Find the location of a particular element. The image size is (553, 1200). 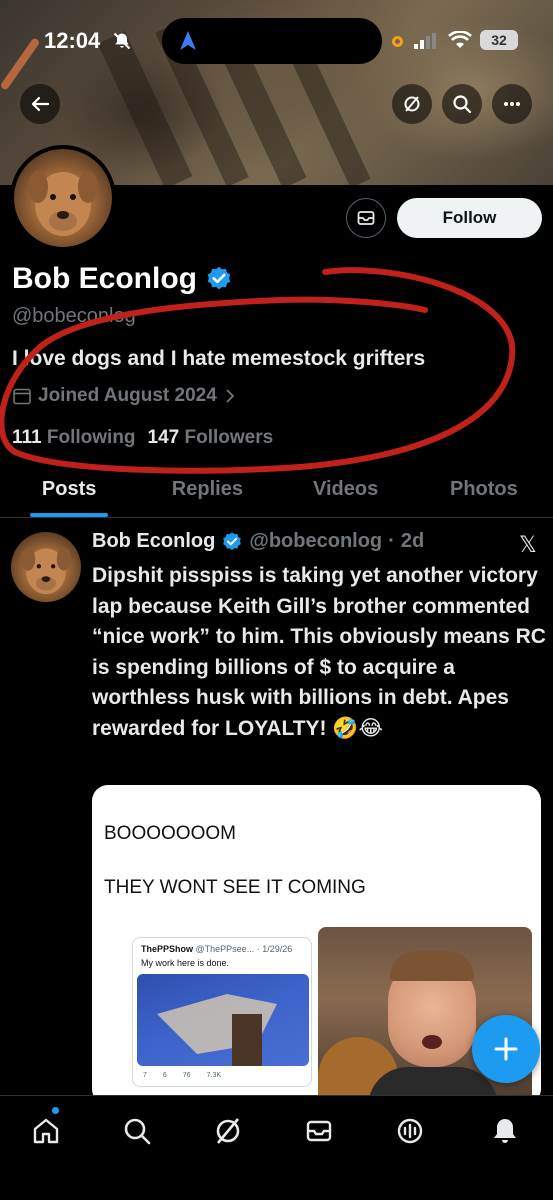

tab-videos: Videos is located at coordinates (346, 493).